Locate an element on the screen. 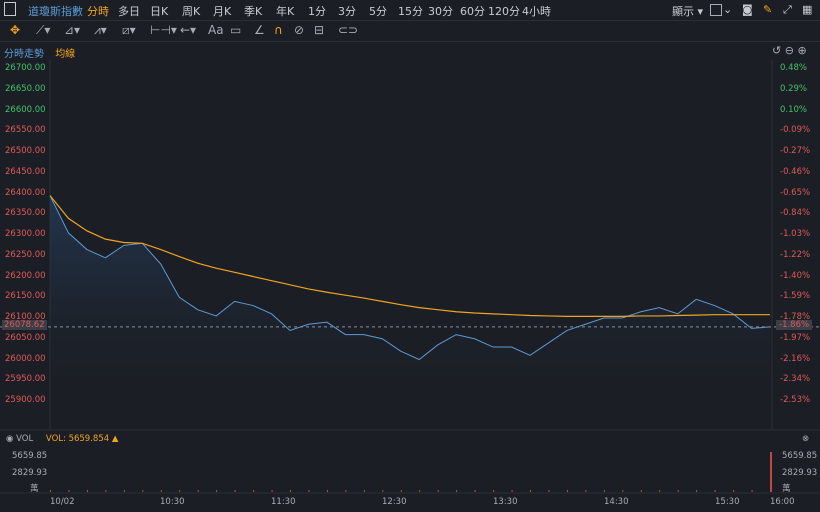 The image size is (820, 512). current-pct-tag: -1.86% is located at coordinates (794, 325).